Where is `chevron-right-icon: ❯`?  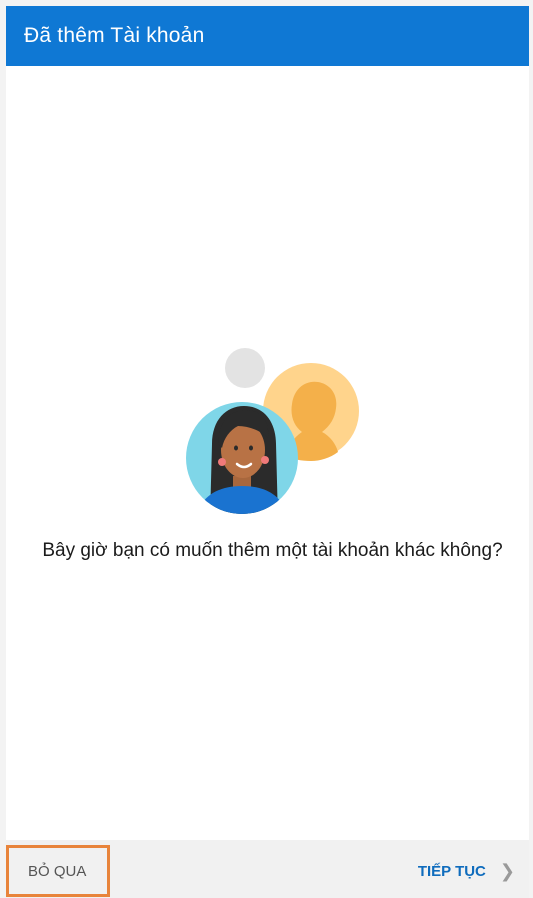
chevron-right-icon: ❯ is located at coordinates (507, 870).